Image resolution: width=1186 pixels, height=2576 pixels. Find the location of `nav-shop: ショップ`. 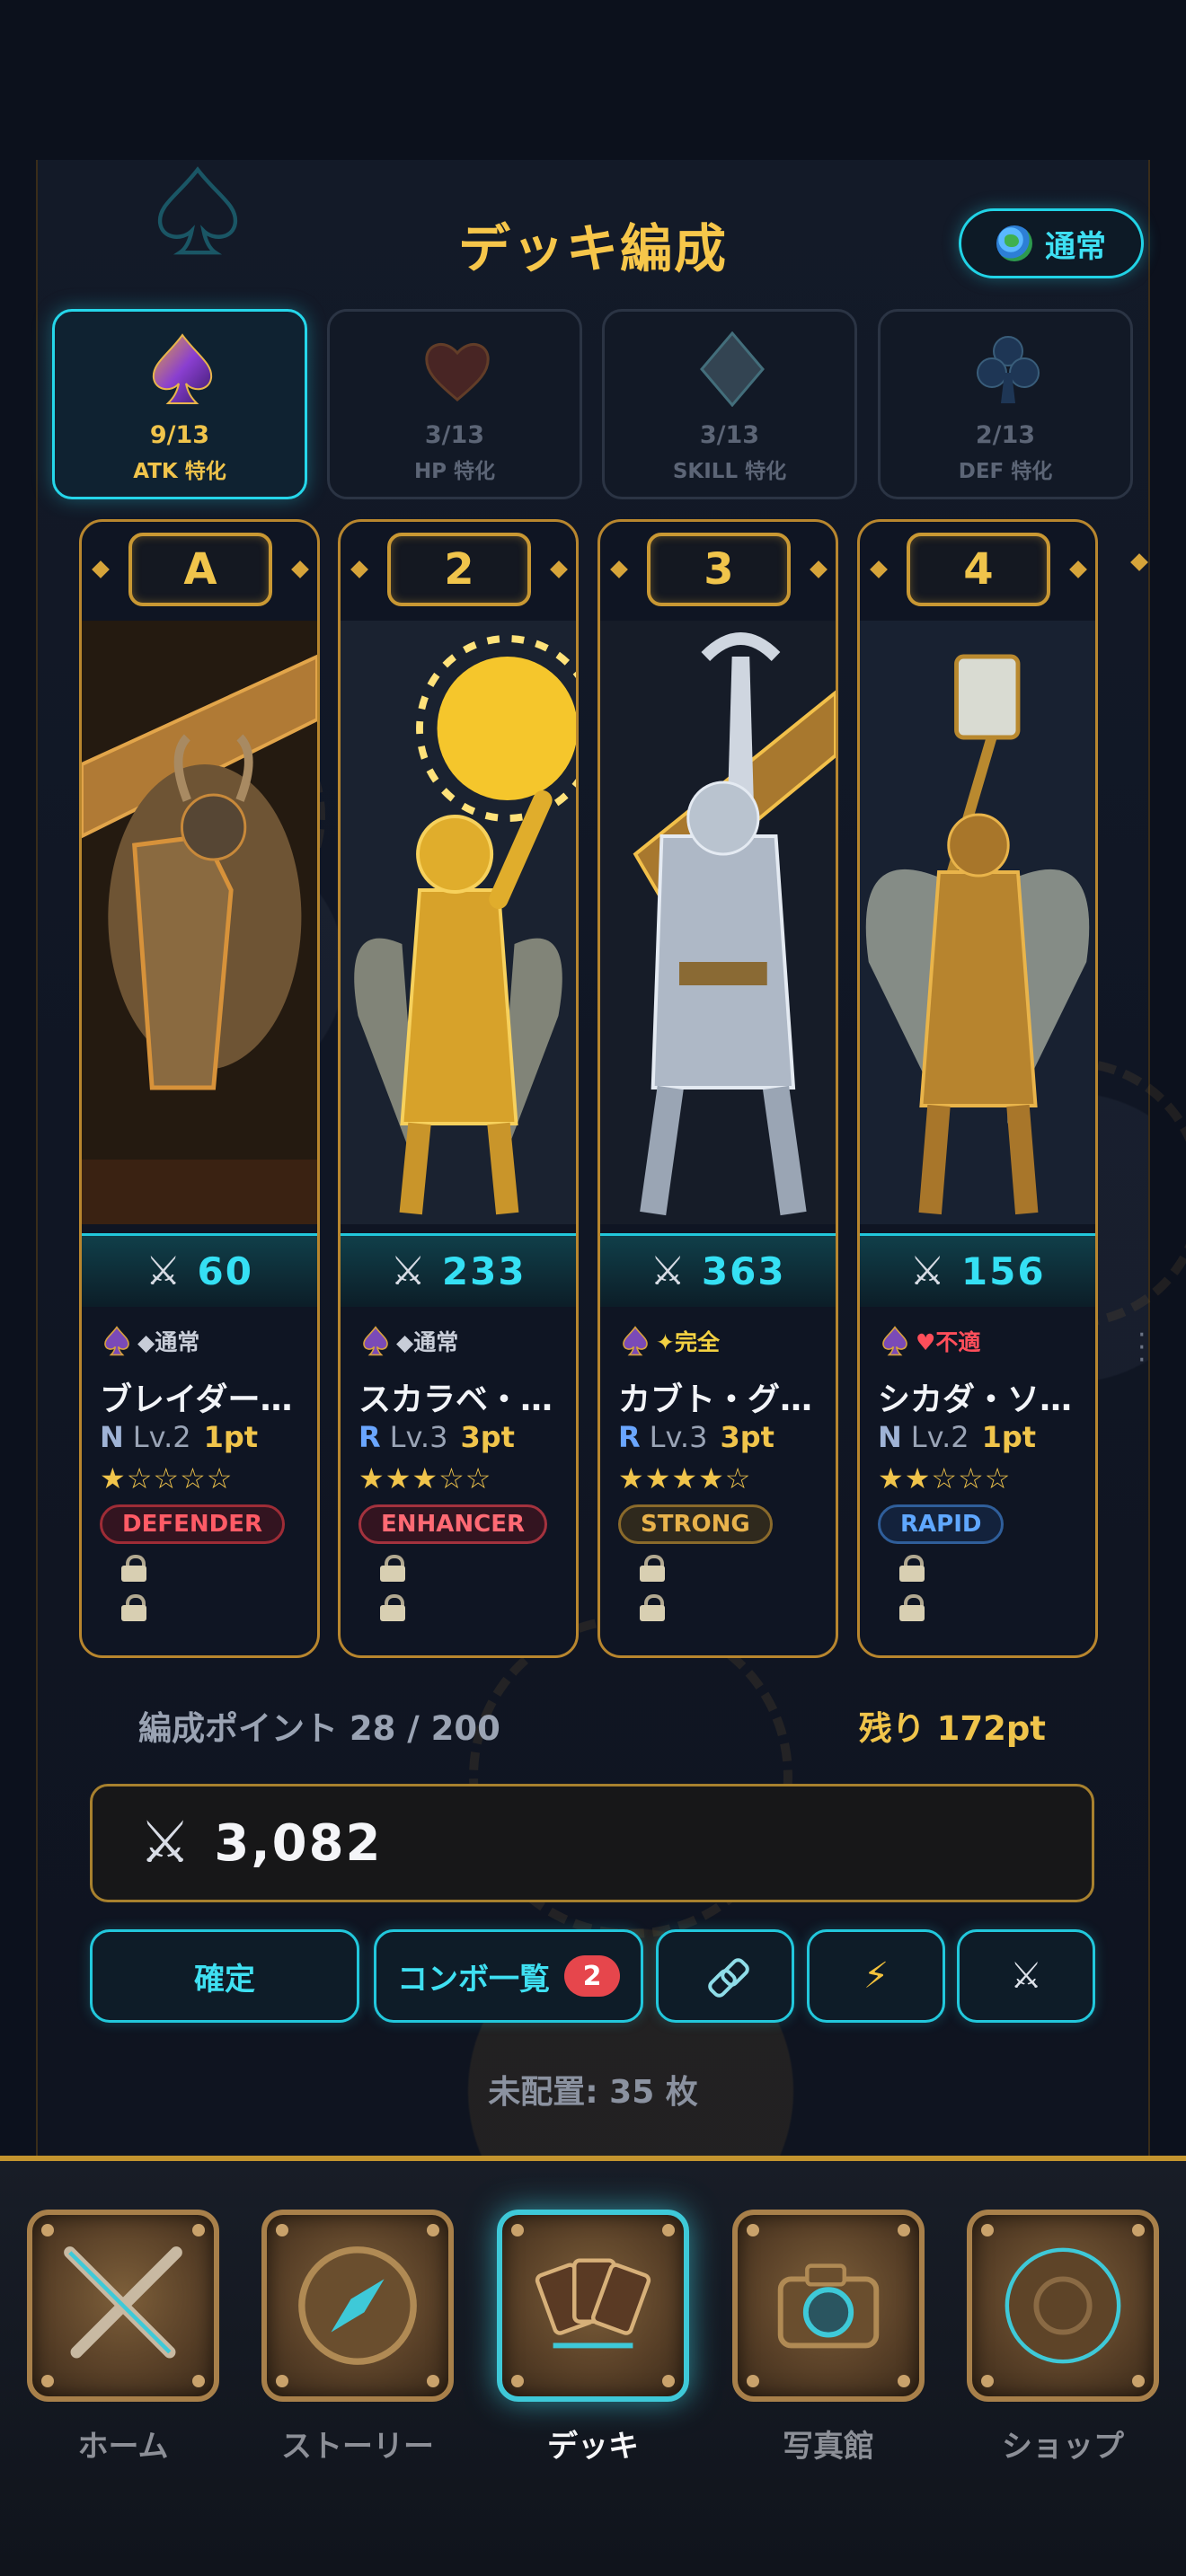

nav-shop: ショップ is located at coordinates (1063, 2338).